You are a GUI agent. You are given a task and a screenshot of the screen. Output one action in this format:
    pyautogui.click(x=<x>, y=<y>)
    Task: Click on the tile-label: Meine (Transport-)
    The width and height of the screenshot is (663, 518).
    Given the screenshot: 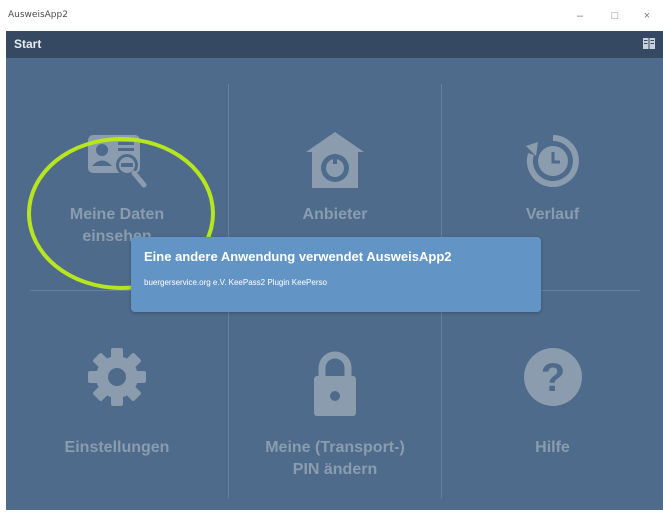 What is the action you would take?
    pyautogui.click(x=335, y=447)
    